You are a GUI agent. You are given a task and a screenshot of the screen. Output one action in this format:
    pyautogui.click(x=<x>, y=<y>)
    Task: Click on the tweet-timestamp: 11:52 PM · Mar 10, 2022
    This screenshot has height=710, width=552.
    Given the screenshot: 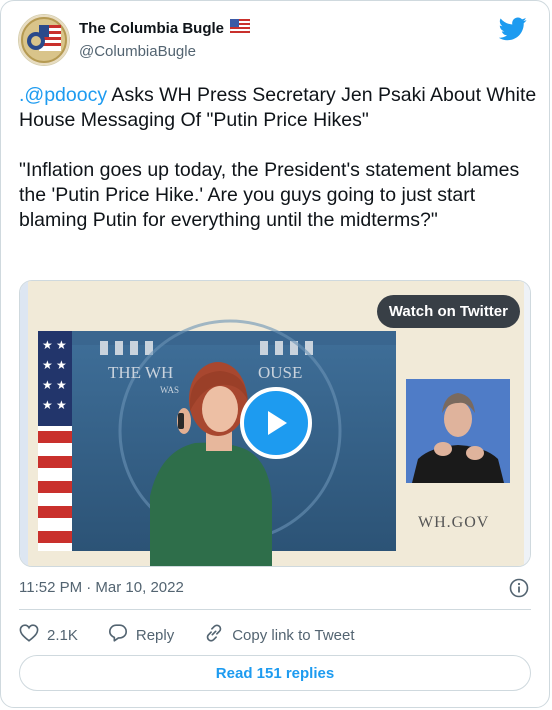 What is the action you would take?
    pyautogui.click(x=101, y=587)
    